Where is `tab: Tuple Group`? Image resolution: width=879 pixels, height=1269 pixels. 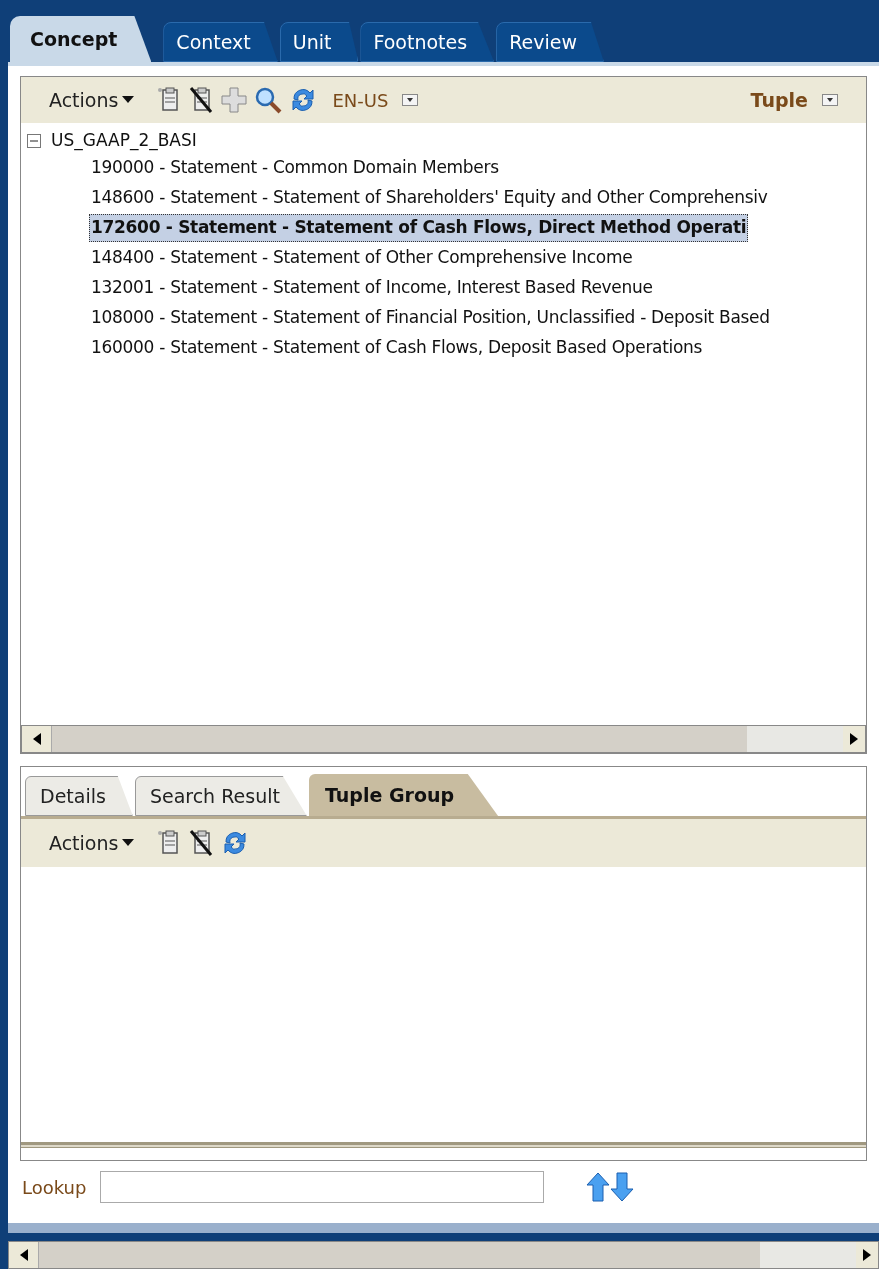
tab: Tuple Group is located at coordinates (403, 795).